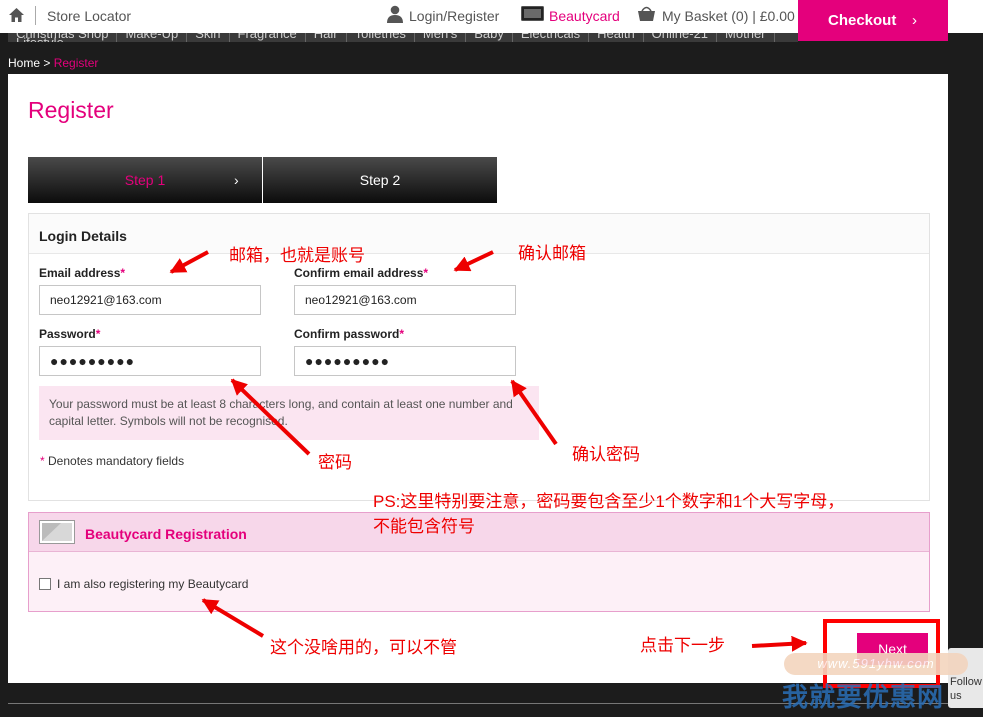  What do you see at coordinates (552, 253) in the screenshot?
I see `annotation-confirm-email: 确认邮箱` at bounding box center [552, 253].